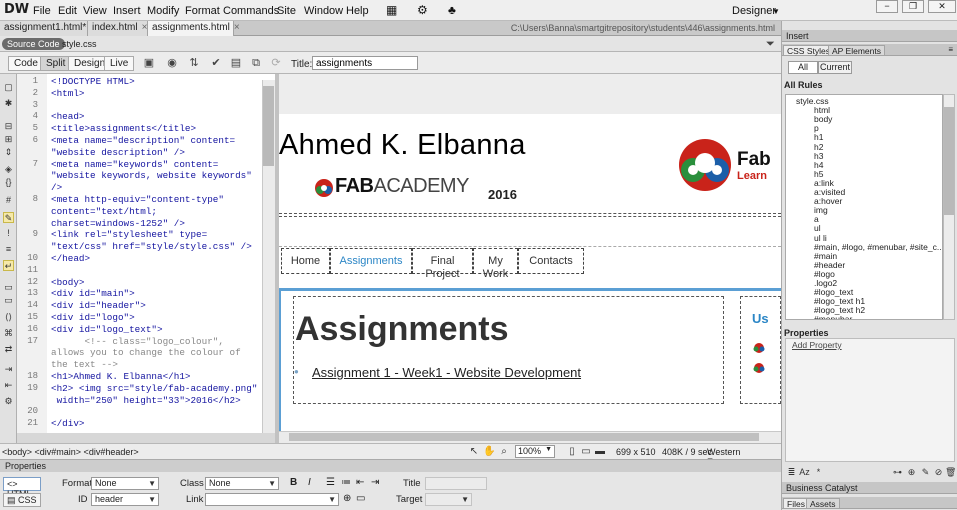 Image resolution: width=957 pixels, height=510 pixels. I want to click on menu-insert: Insert, so click(127, 11).